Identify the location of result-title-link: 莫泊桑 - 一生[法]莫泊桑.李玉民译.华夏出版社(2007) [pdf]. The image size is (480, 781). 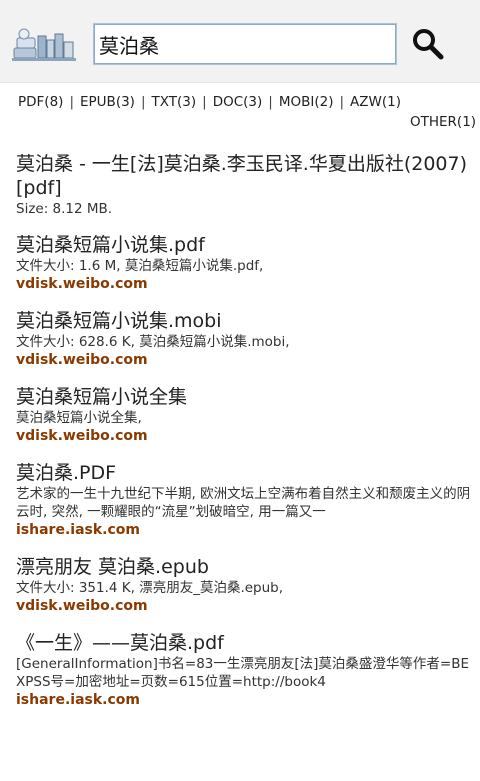
(245, 176).